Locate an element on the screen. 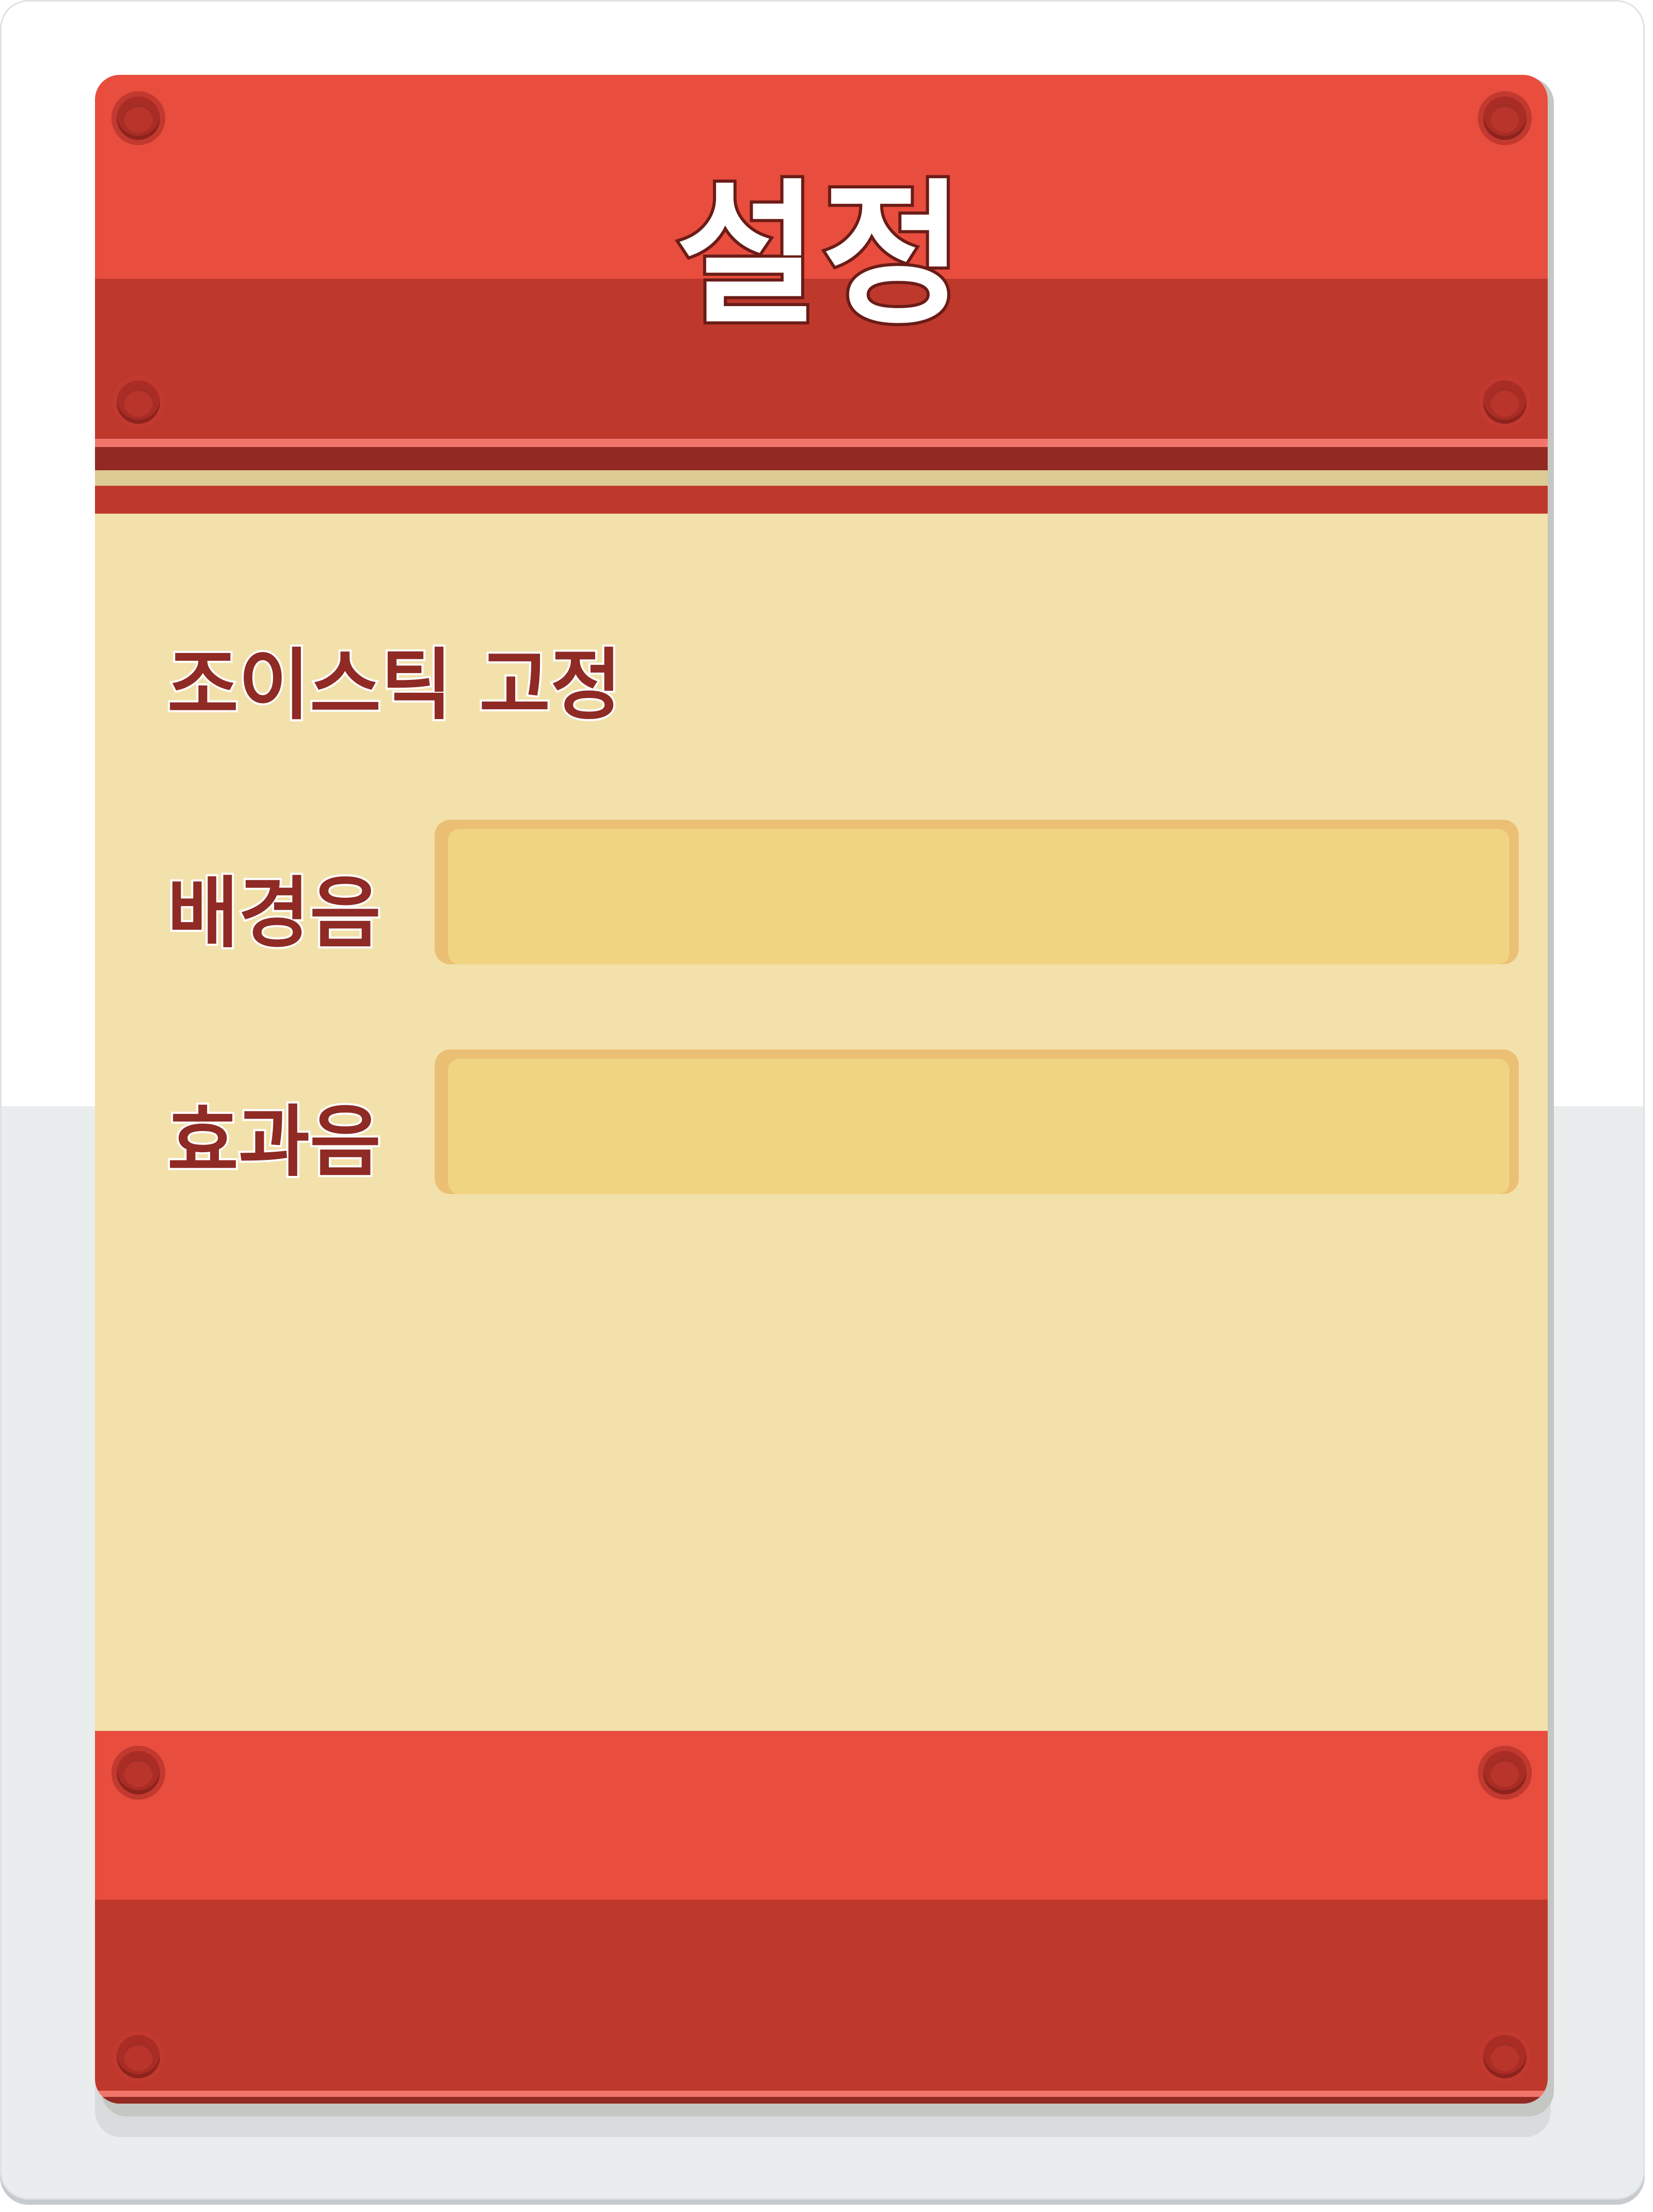  footer-top-band is located at coordinates (821, 1815).